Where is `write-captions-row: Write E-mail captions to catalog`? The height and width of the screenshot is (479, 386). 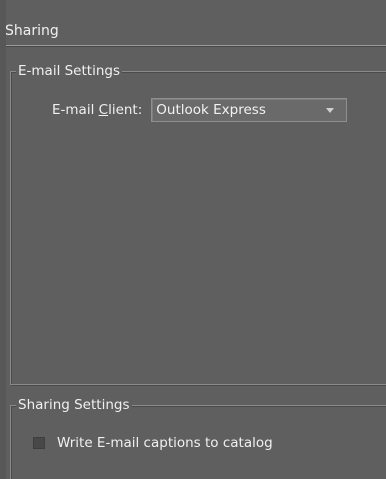 write-captions-row: Write E-mail captions to catalog is located at coordinates (153, 443).